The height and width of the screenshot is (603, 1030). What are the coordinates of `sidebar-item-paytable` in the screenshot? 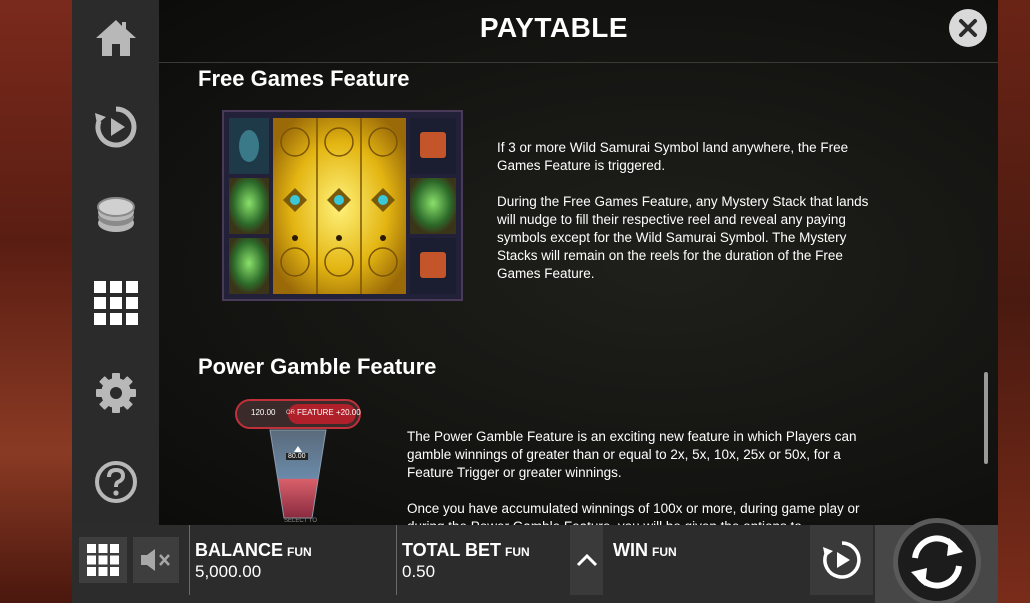 It's located at (115, 303).